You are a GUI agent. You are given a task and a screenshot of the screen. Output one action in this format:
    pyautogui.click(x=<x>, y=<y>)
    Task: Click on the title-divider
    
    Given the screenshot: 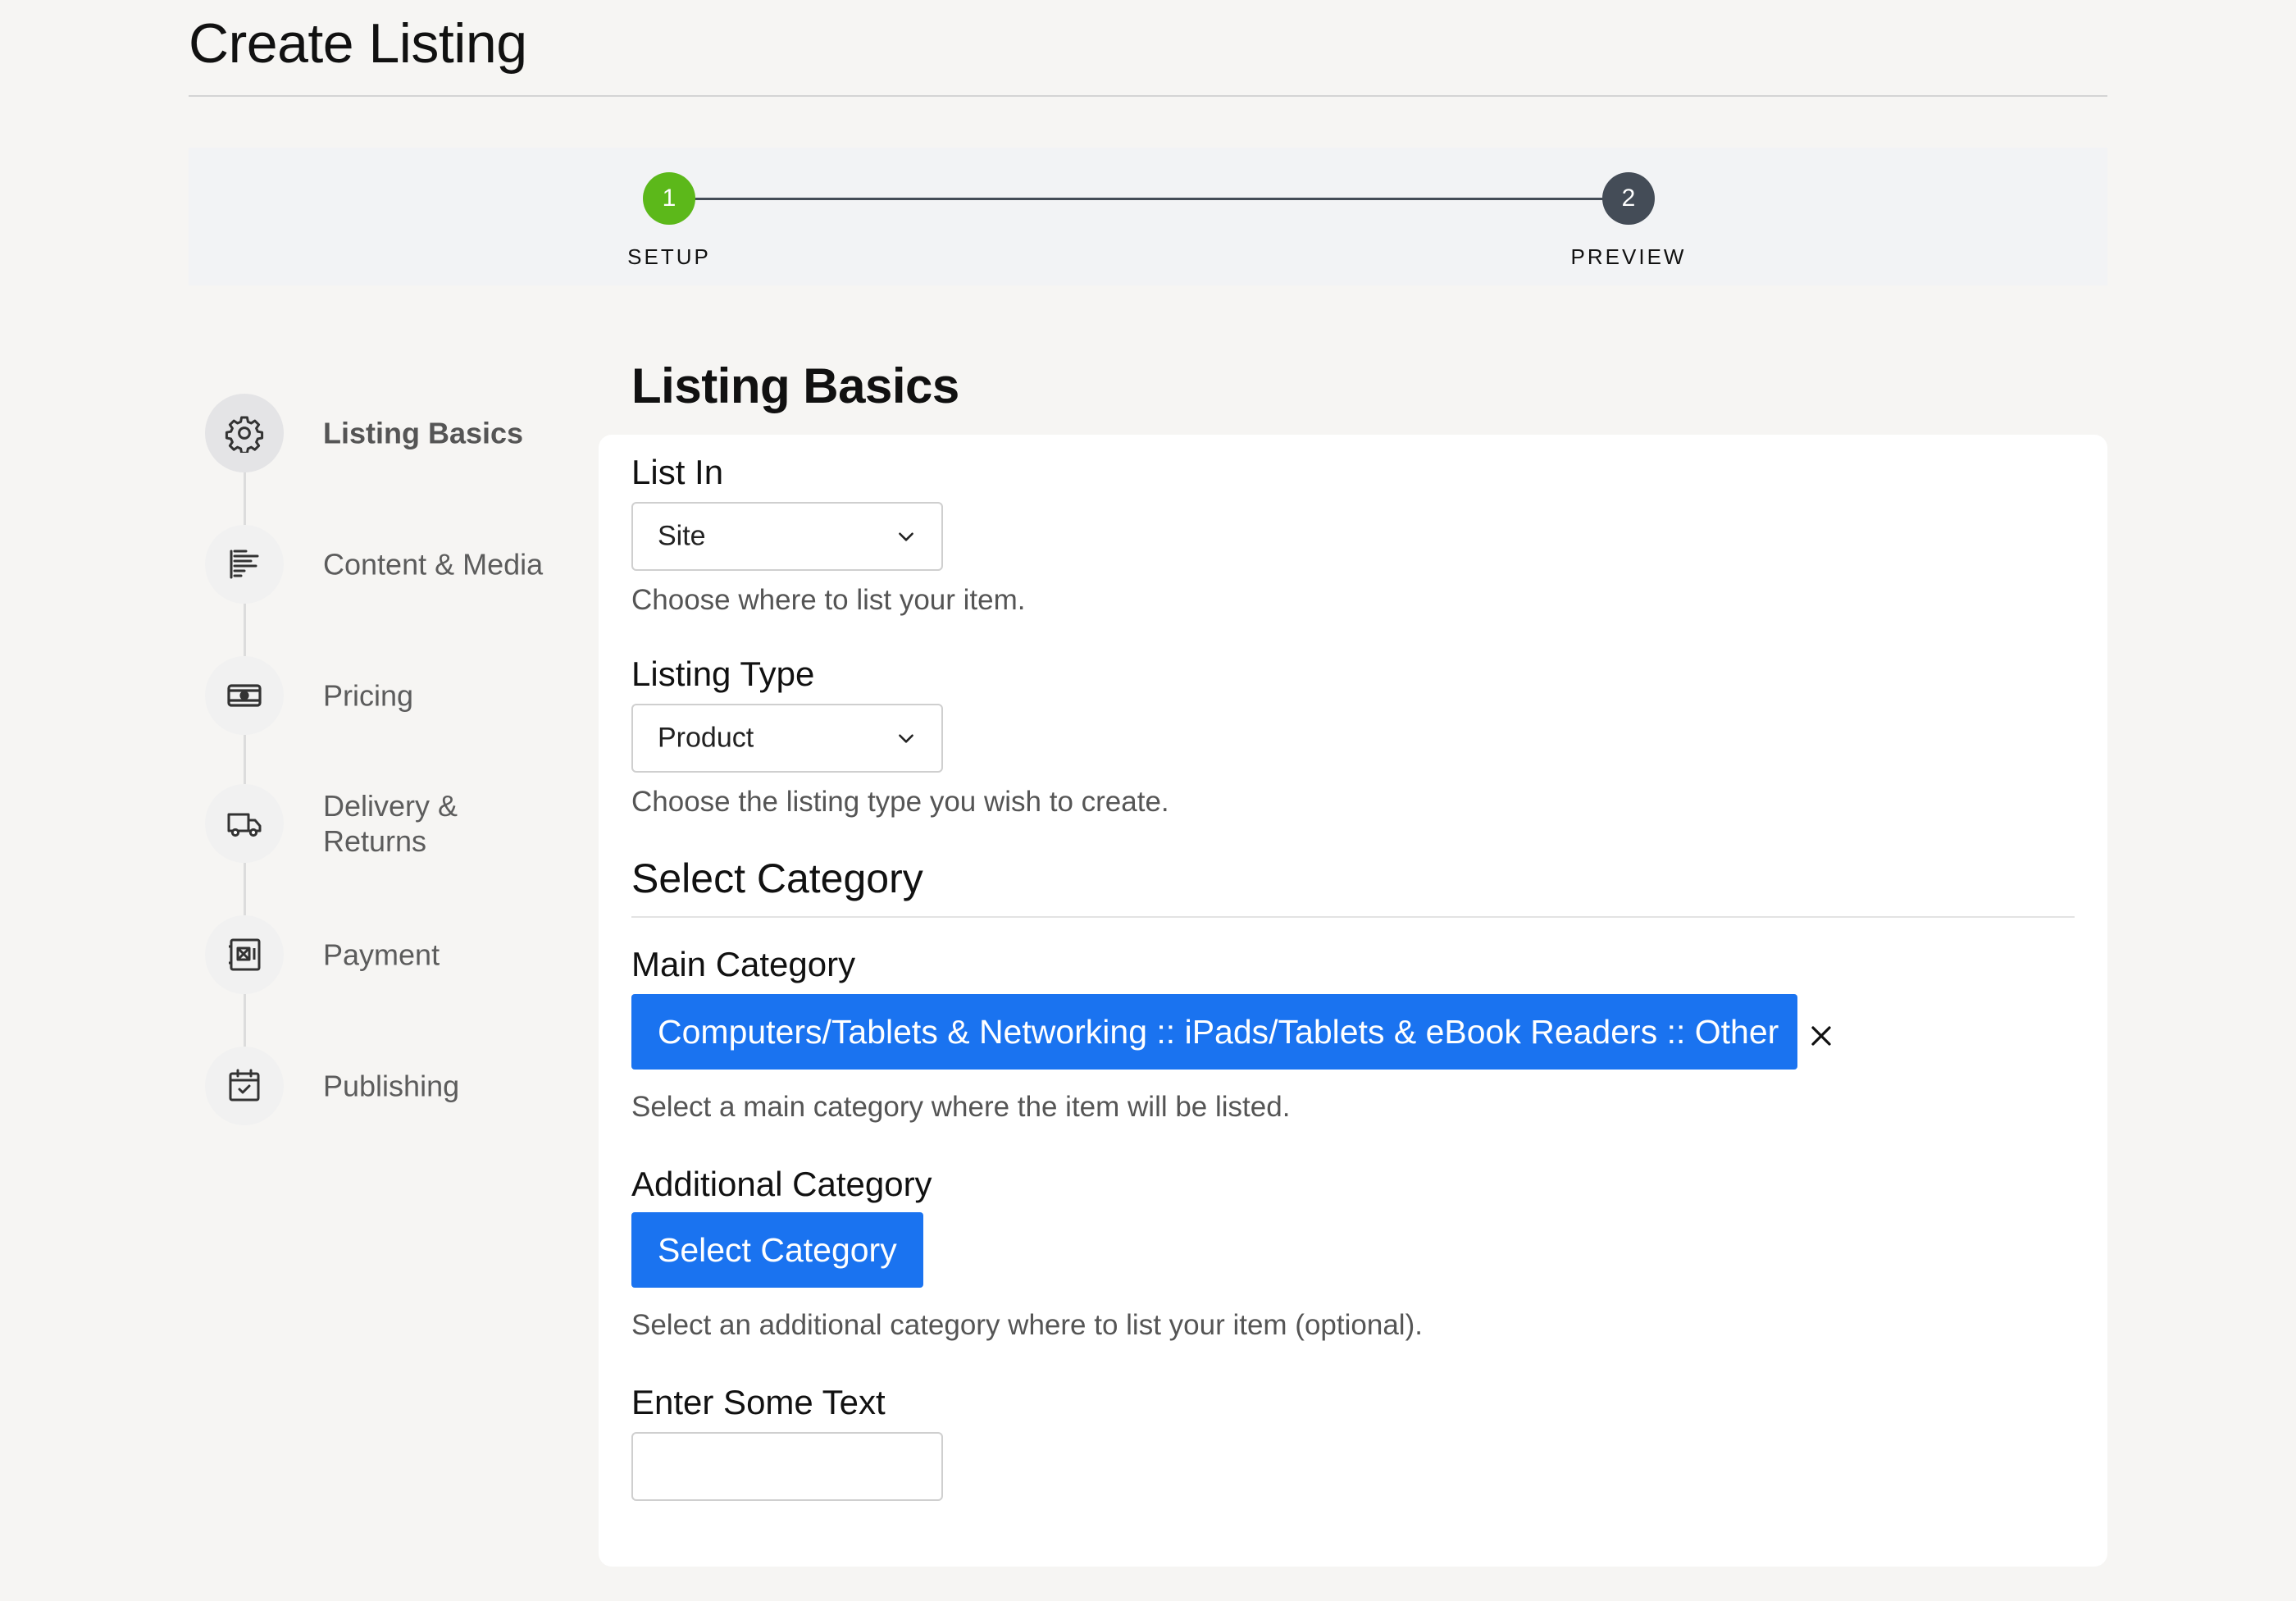 What is the action you would take?
    pyautogui.click(x=1148, y=96)
    